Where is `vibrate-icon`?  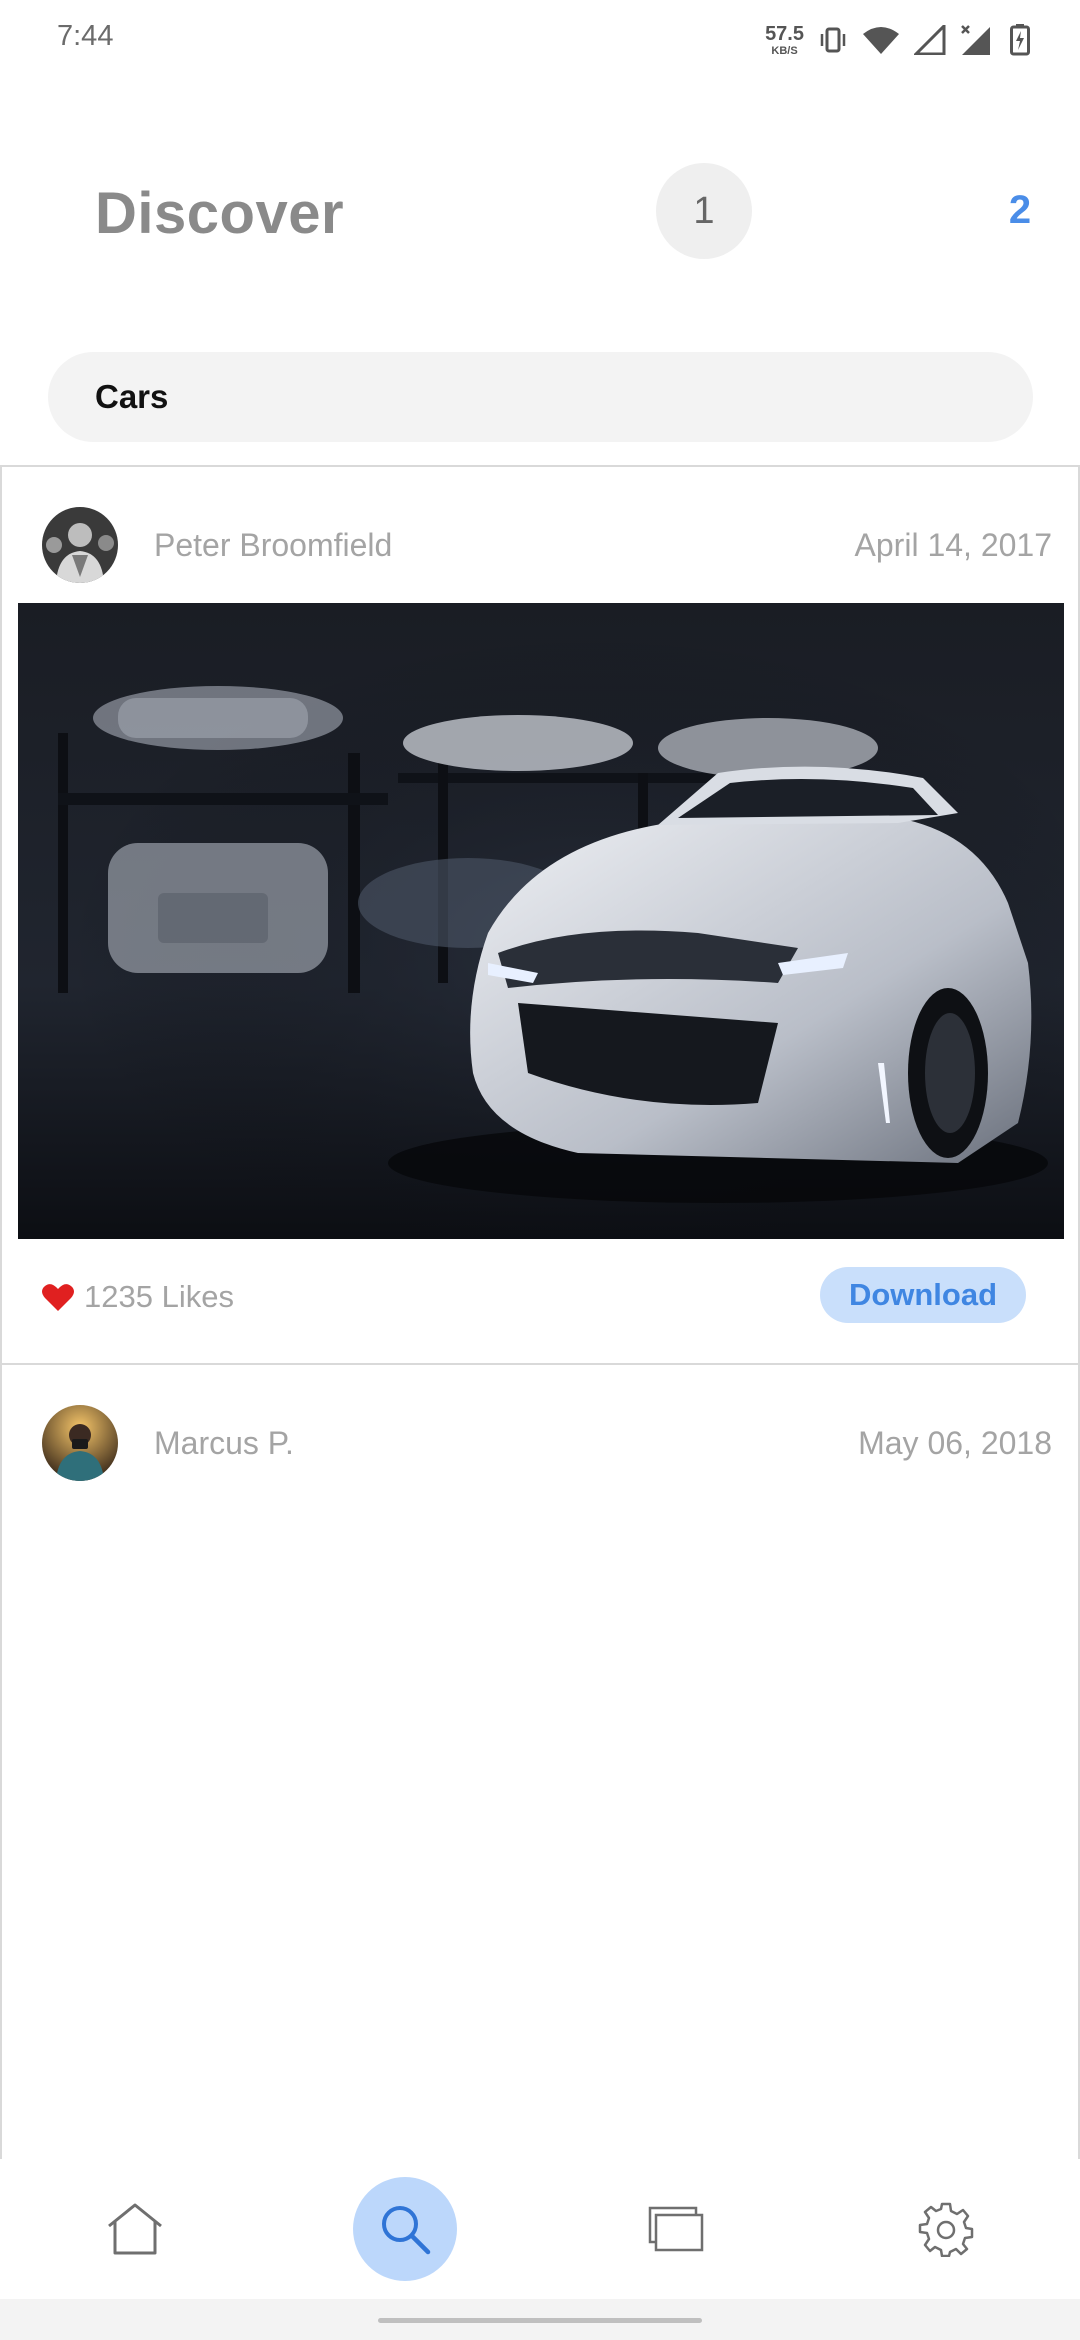
vibrate-icon is located at coordinates (833, 40).